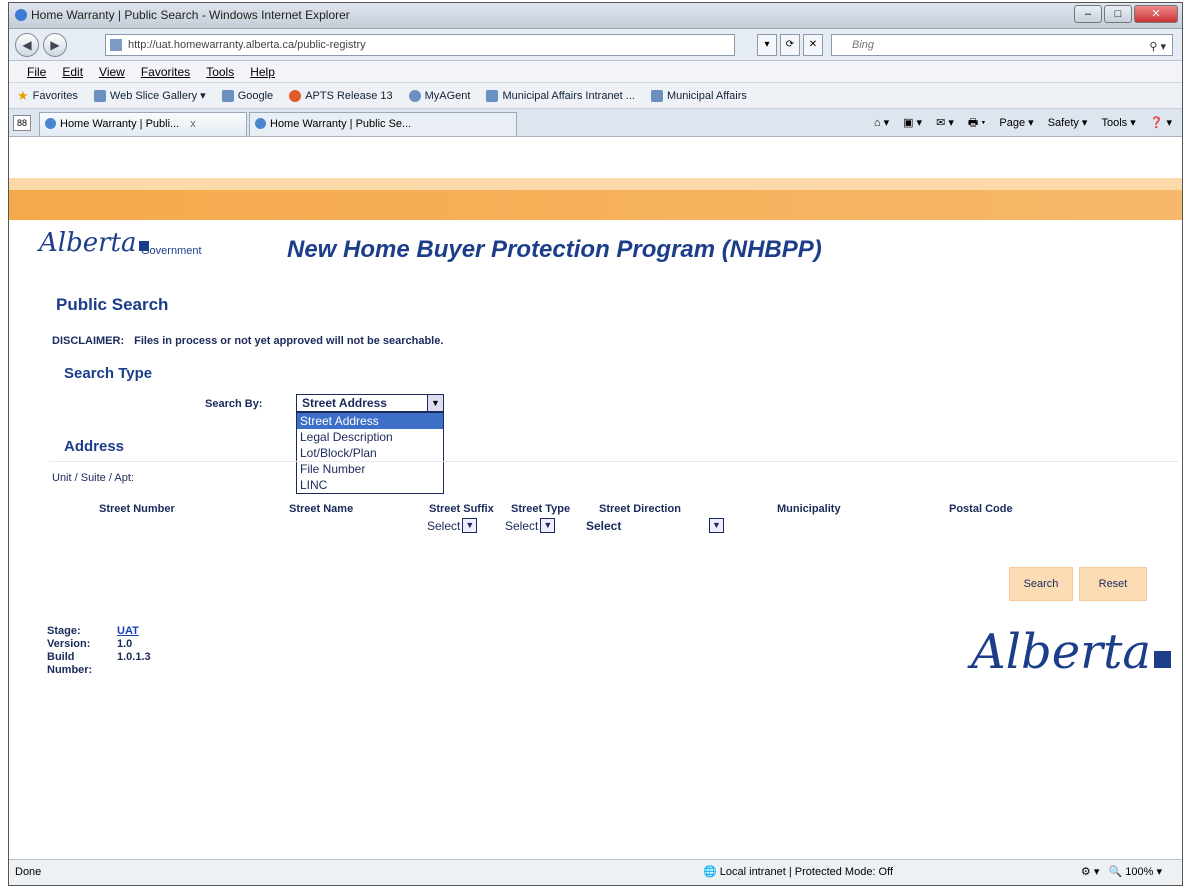 The width and height of the screenshot is (1187, 890). Describe the element at coordinates (1016, 123) in the screenshot. I see `page-menu: Page ▾` at that location.